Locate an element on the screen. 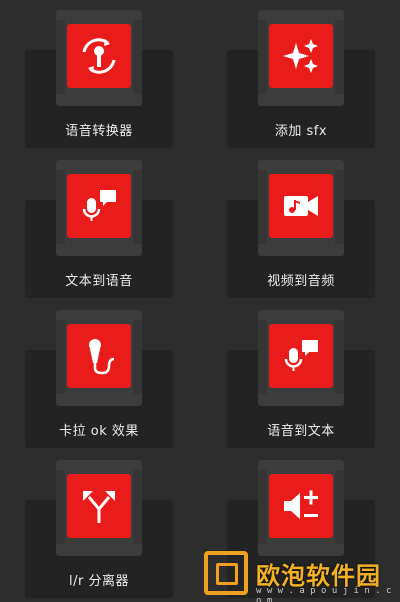 Image resolution: width=400 pixels, height=602 pixels. tile-lr-splitter: l/r 分离器 is located at coordinates (99, 529).